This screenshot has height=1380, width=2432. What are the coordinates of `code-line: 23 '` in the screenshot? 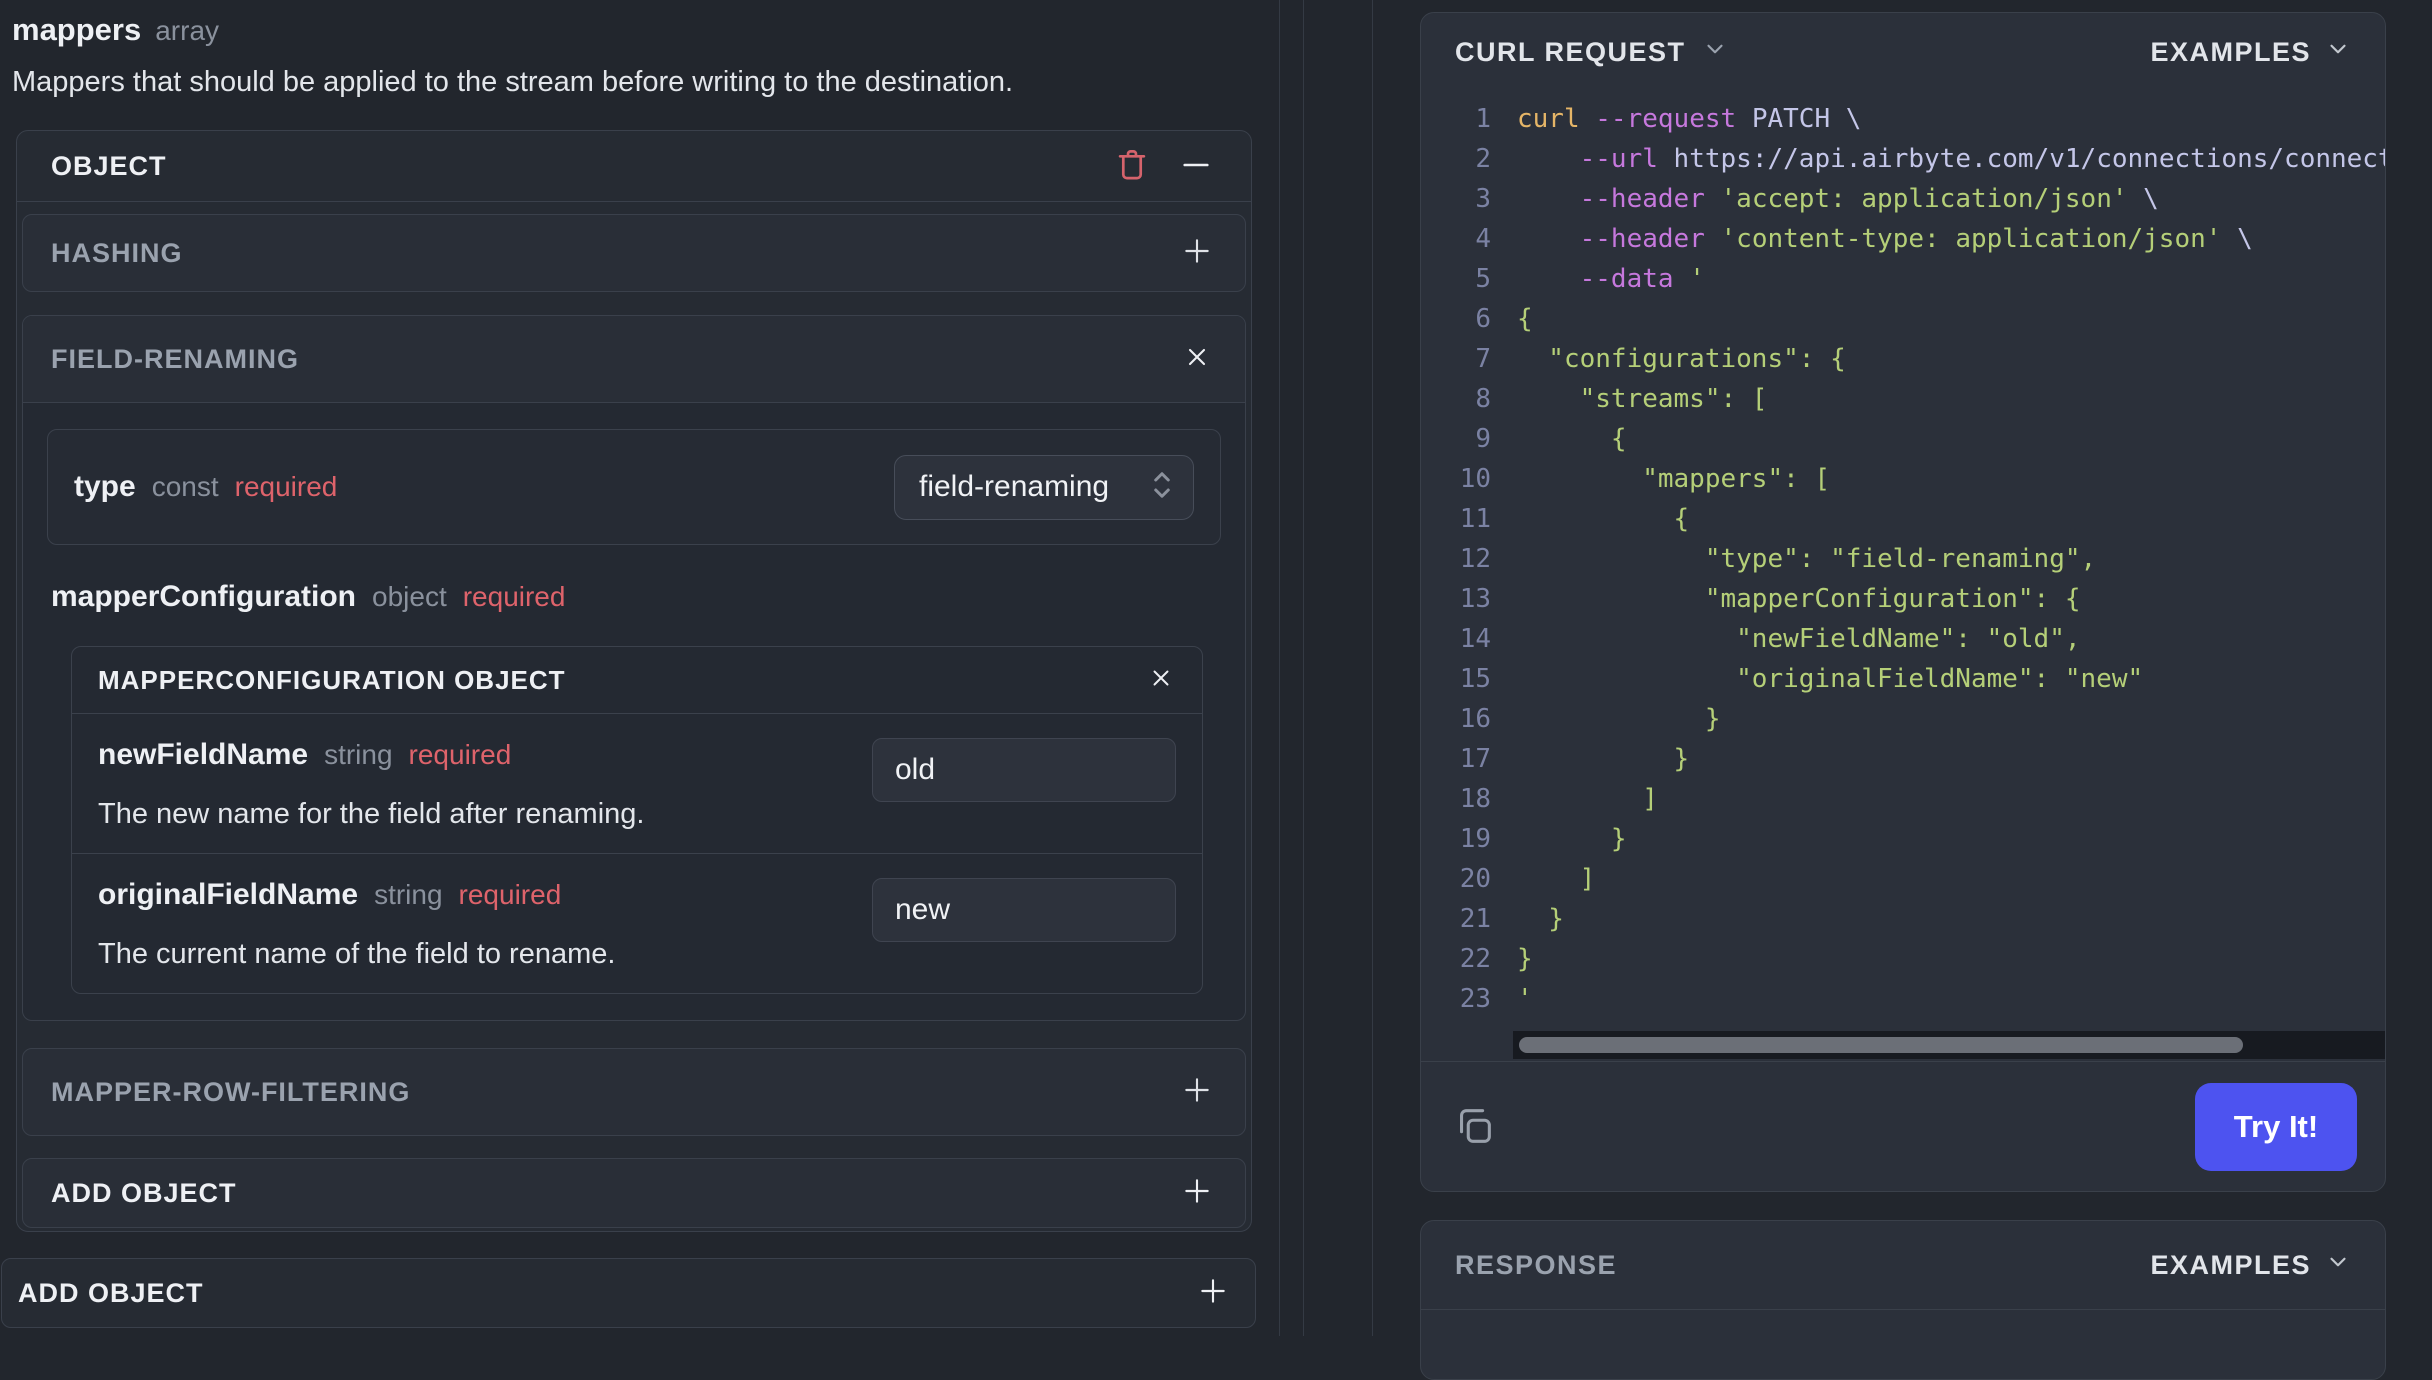 It's located at (1903, 999).